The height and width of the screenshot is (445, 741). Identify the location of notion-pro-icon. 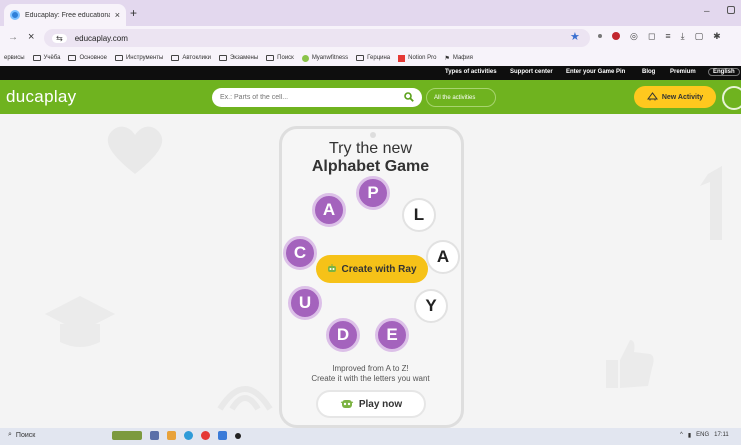
(402, 58).